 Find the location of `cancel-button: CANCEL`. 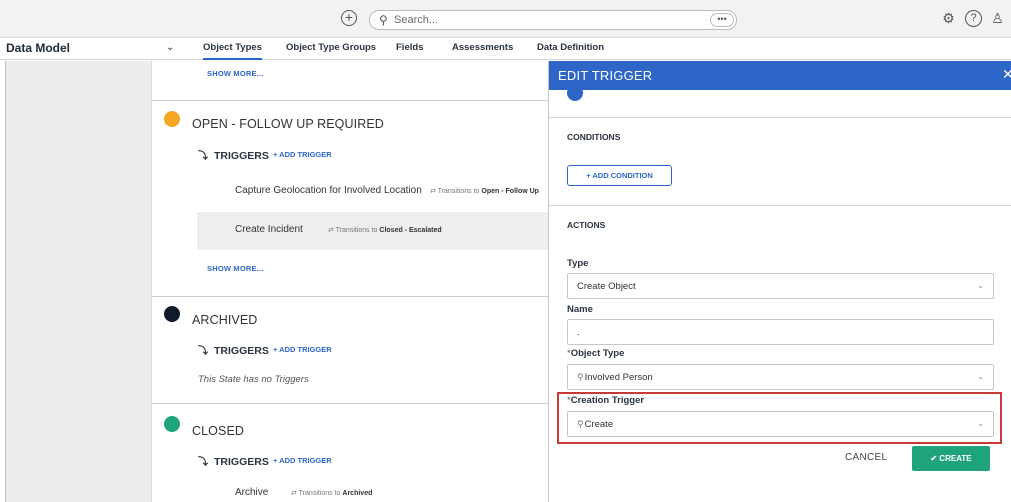

cancel-button: CANCEL is located at coordinates (866, 457).